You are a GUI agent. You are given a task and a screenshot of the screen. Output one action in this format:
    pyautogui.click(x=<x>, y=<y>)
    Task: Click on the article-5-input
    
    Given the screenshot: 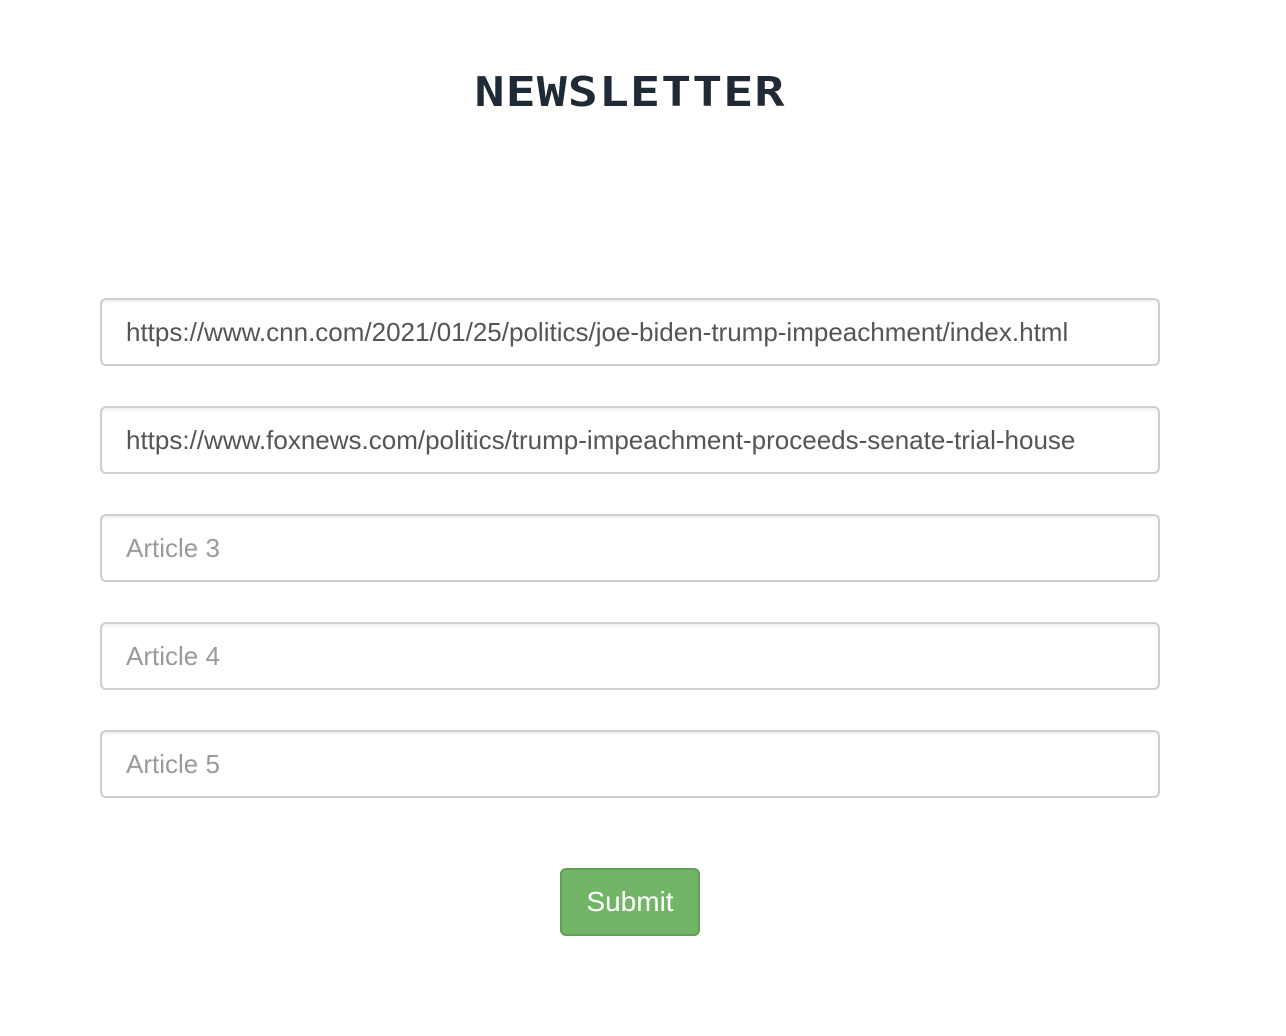 What is the action you would take?
    pyautogui.click(x=630, y=764)
    